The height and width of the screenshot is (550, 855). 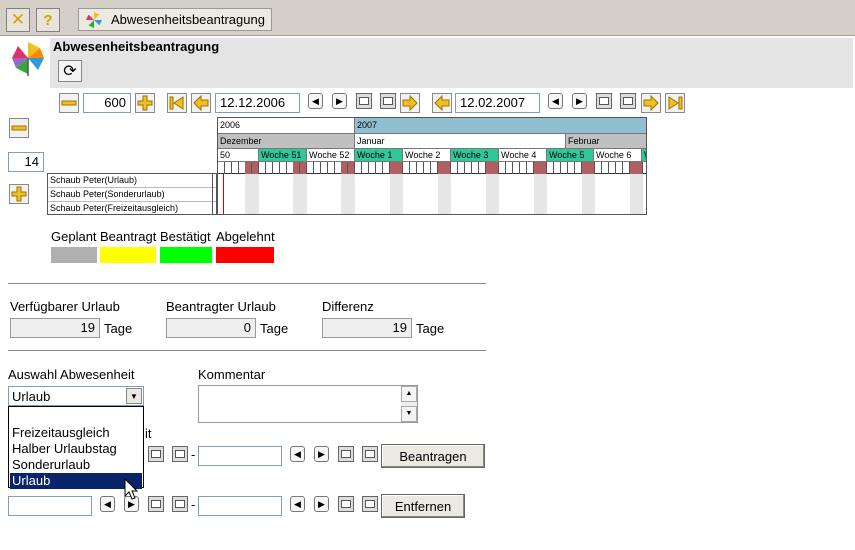 I want to click on divider, so click(x=247, y=351).